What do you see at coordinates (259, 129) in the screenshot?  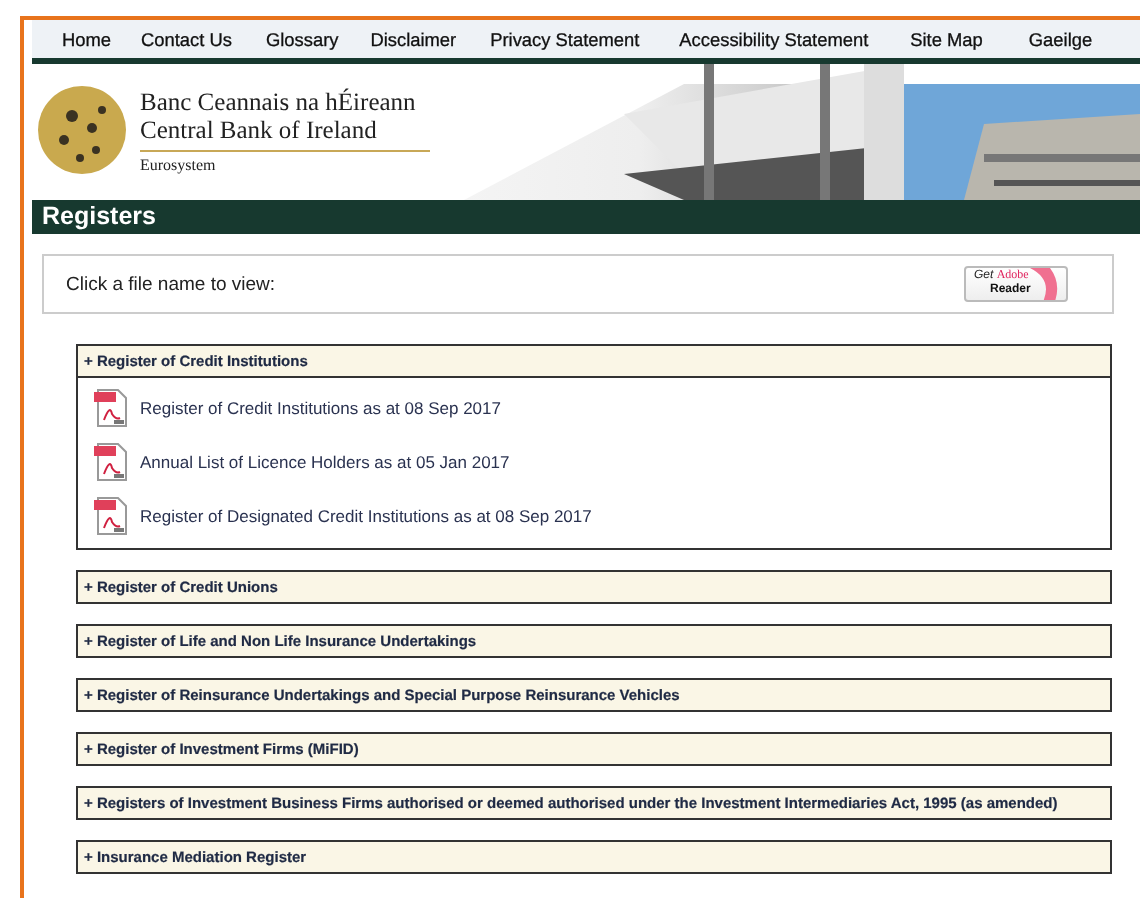 I see `bank-name: Central Bank of Ireland` at bounding box center [259, 129].